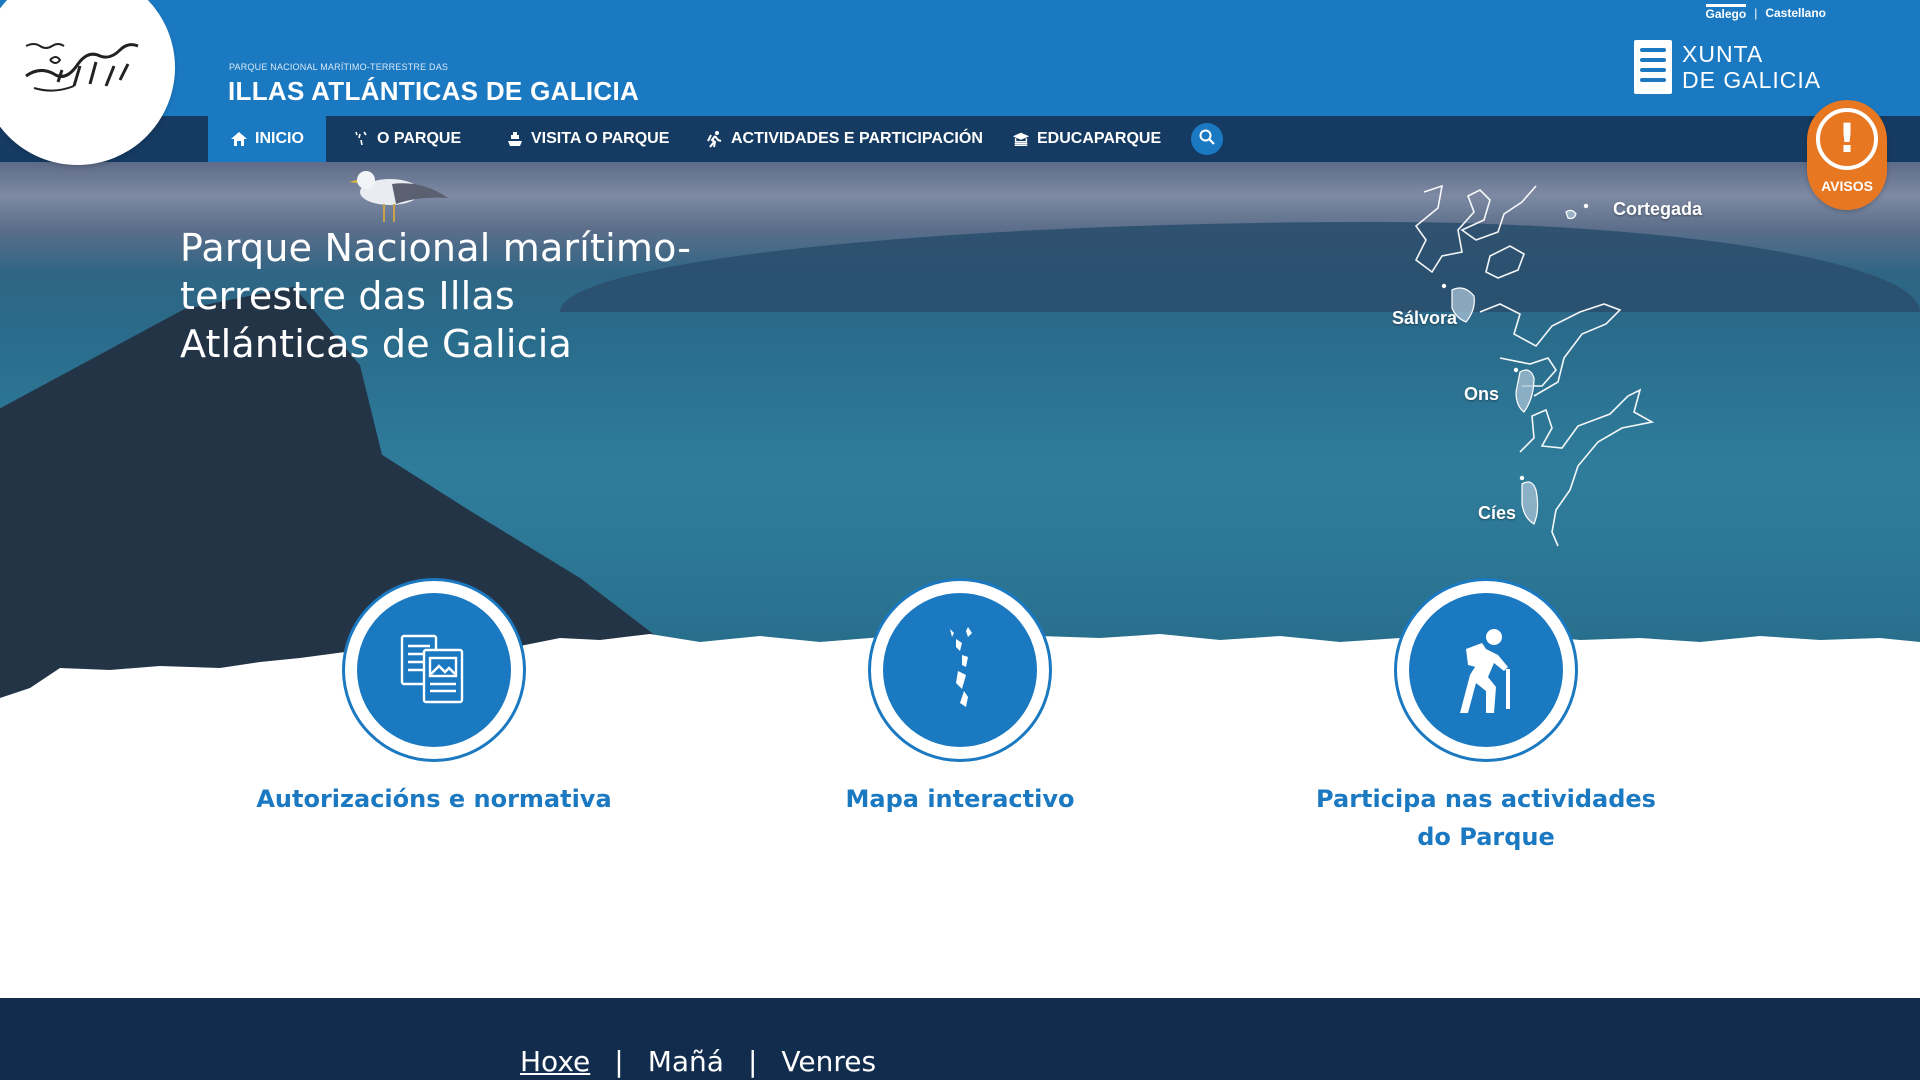 The image size is (1920, 1080). Describe the element at coordinates (82, 67) in the screenshot. I see `park-logo-icon` at that location.